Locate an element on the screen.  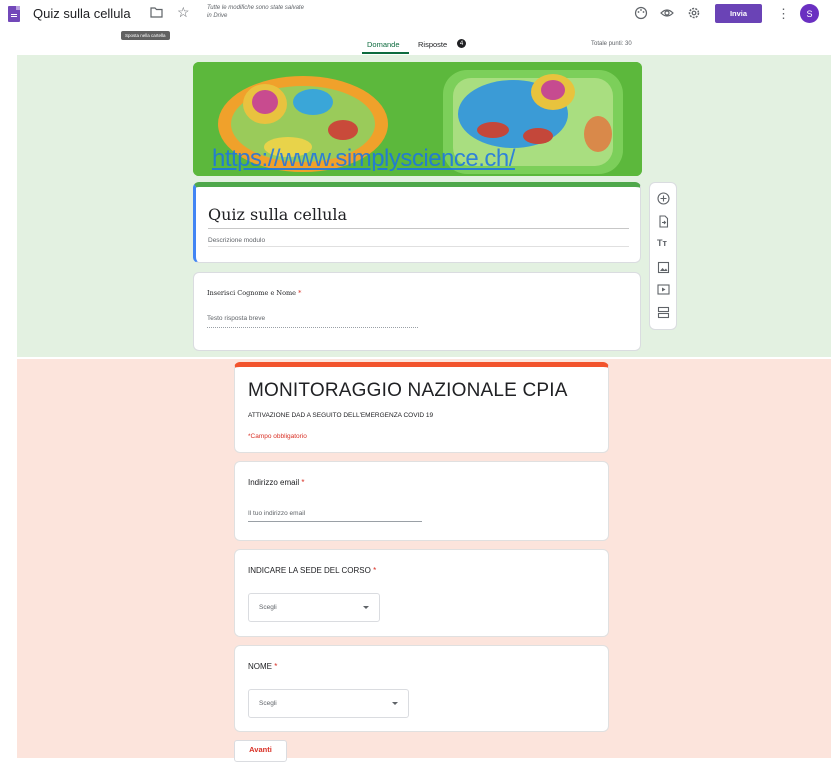
tabs-bar: Domande Risposte 4 Totale punti: 30 is located at coordinates (415, 46).